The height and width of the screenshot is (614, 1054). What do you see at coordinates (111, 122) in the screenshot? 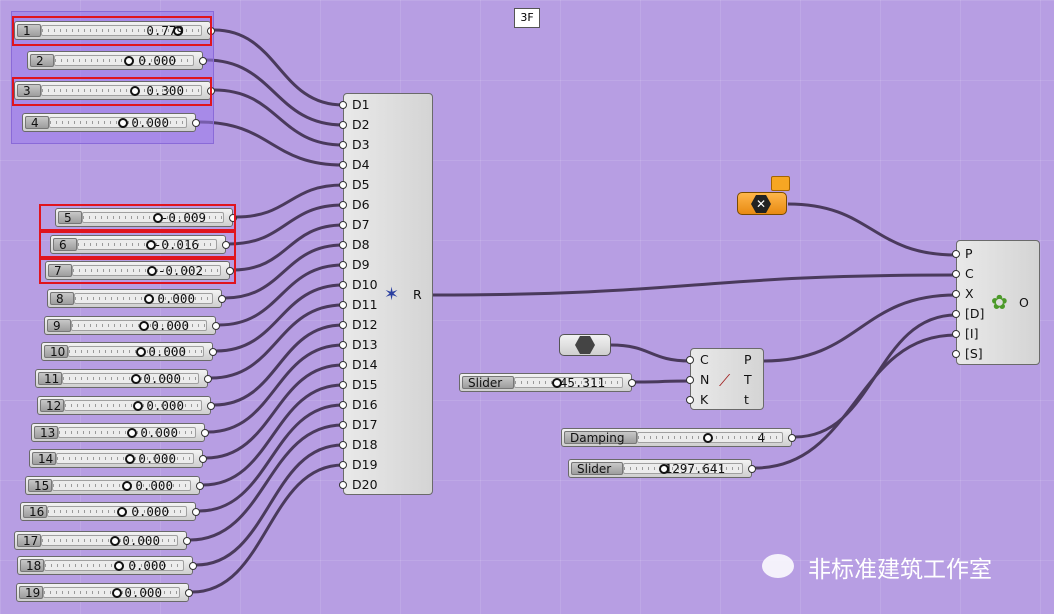
I see `number-slider-4: 4 0.000` at bounding box center [111, 122].